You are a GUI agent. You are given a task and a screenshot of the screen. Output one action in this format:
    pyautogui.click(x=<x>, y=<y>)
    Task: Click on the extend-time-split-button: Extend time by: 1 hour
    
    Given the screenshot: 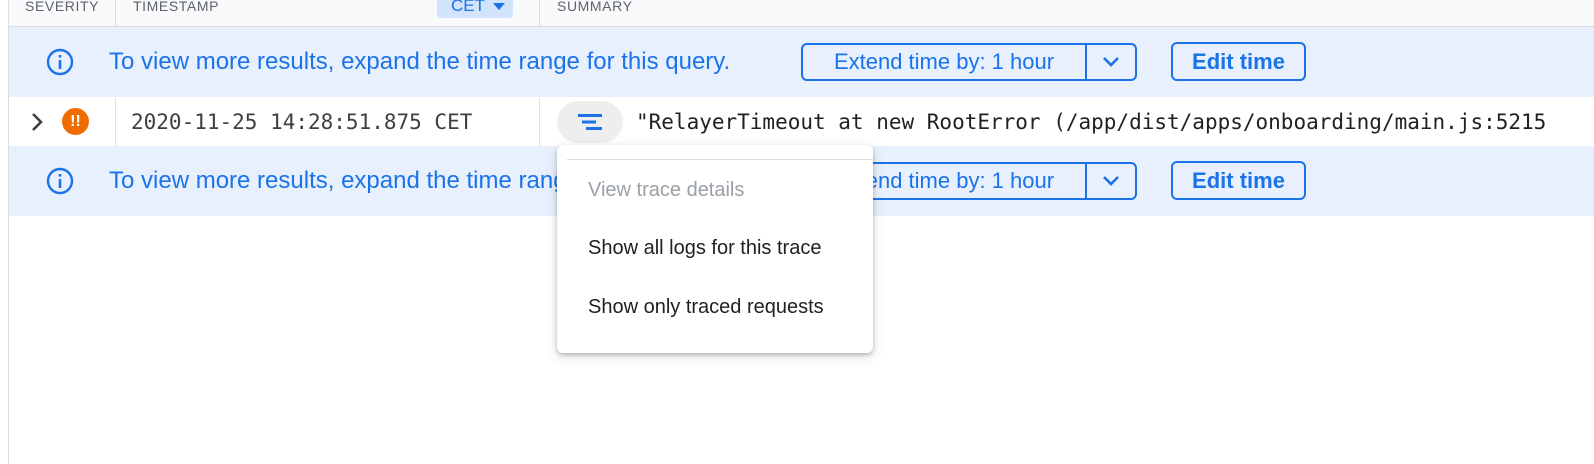 What is the action you would take?
    pyautogui.click(x=969, y=62)
    